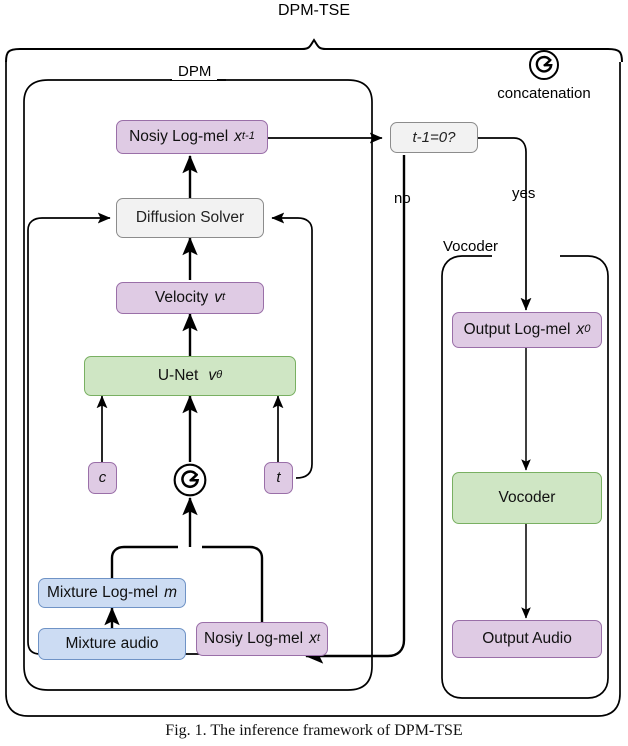  I want to click on group-title-dpm: DPM, so click(195, 71).